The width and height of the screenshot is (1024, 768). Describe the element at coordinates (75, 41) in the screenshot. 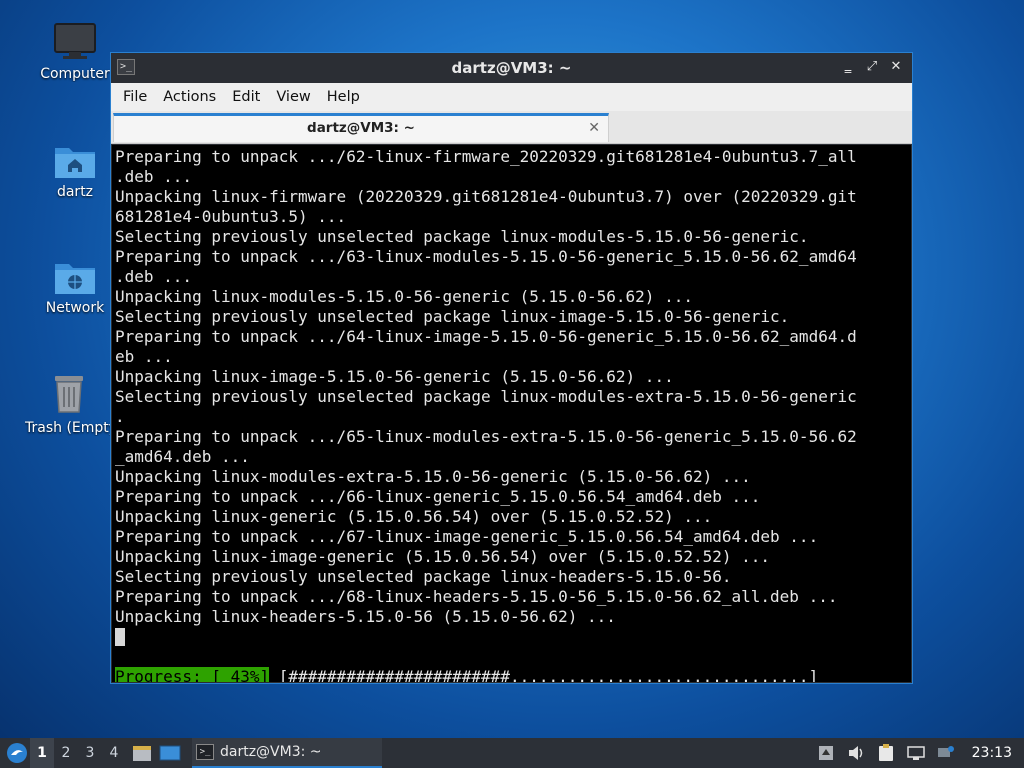

I see `monitor-icon` at that location.